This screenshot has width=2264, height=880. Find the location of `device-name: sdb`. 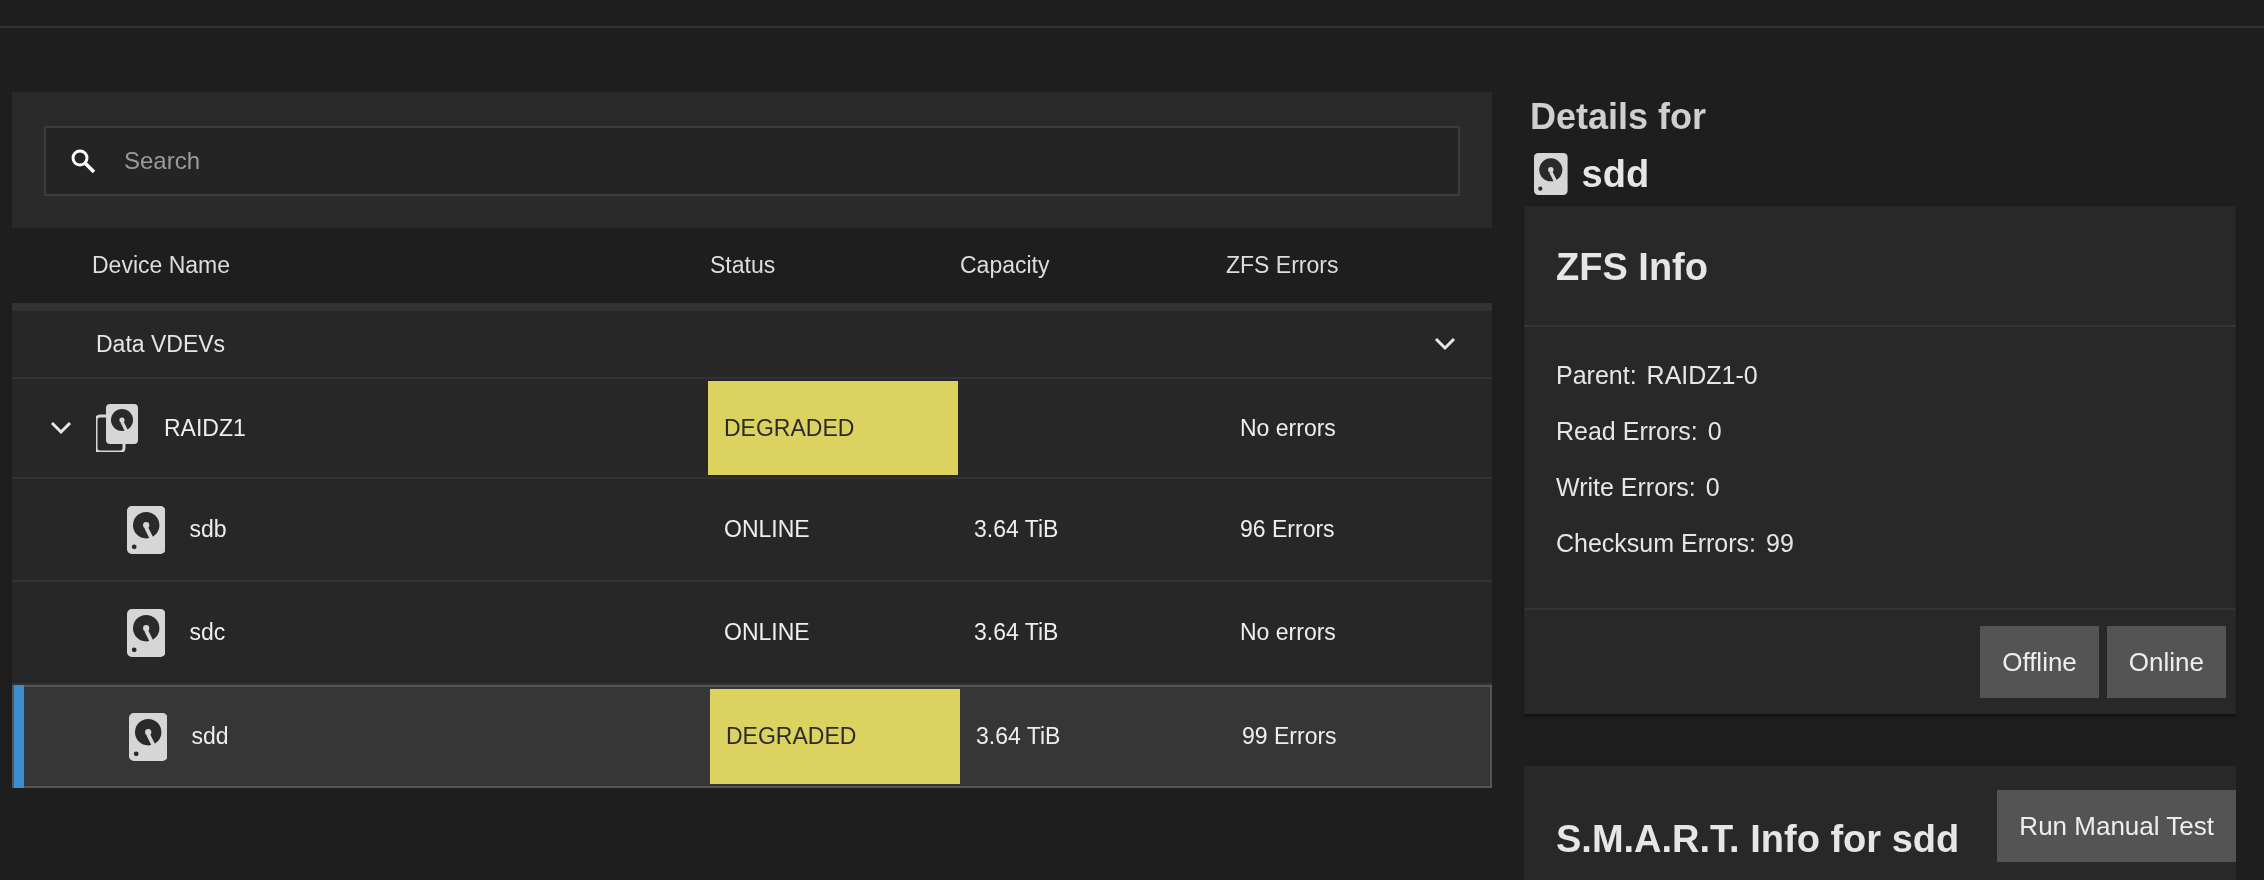

device-name: sdb is located at coordinates (208, 529).